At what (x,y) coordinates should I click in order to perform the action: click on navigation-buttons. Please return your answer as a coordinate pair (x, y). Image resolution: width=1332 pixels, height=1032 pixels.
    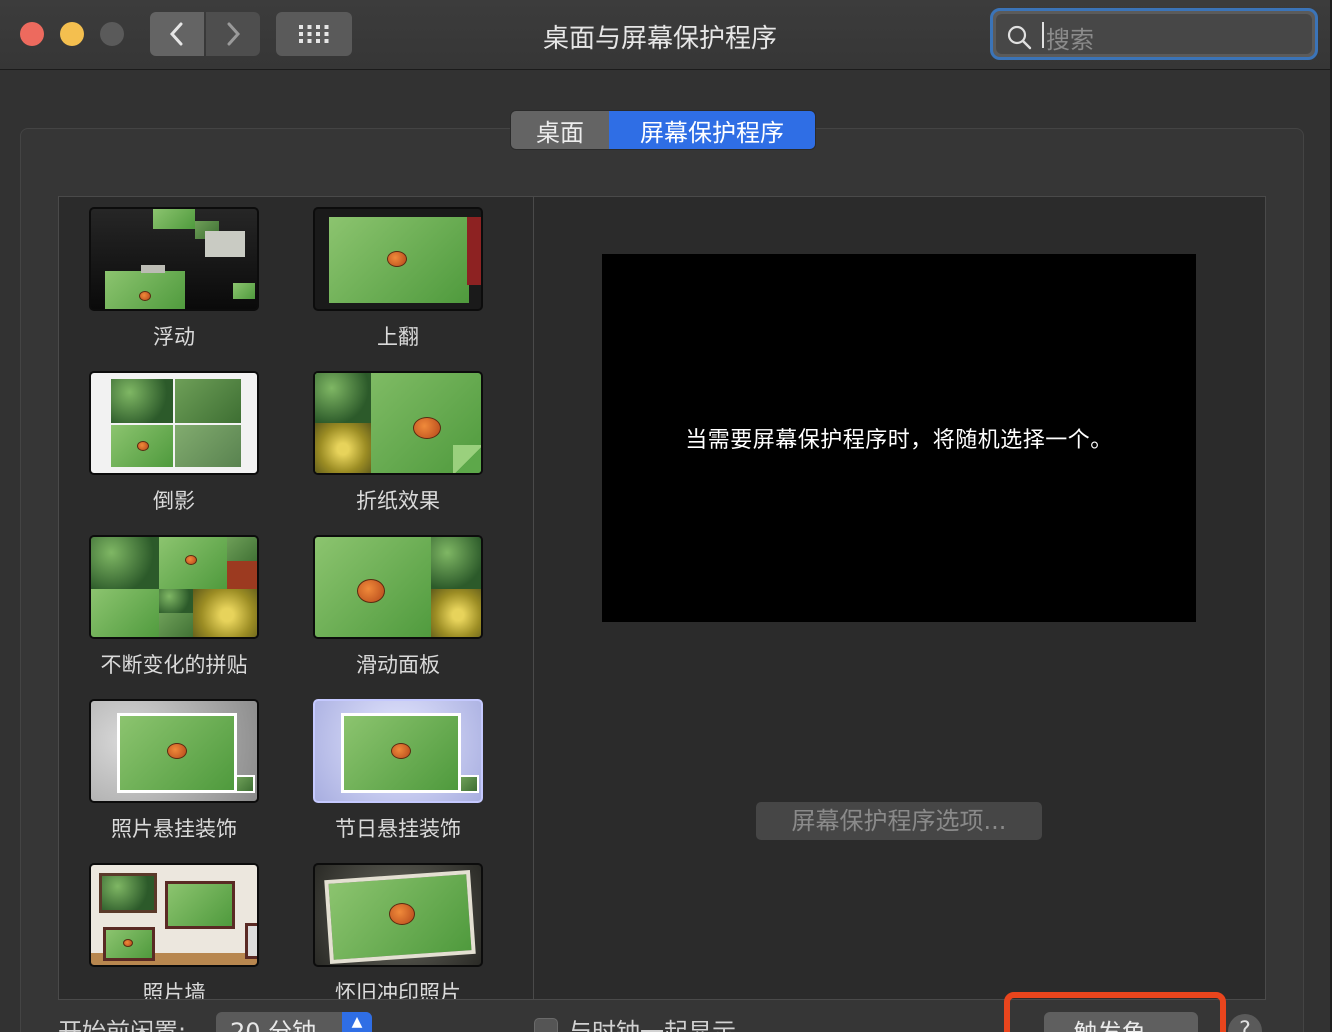
    Looking at the image, I should click on (205, 34).